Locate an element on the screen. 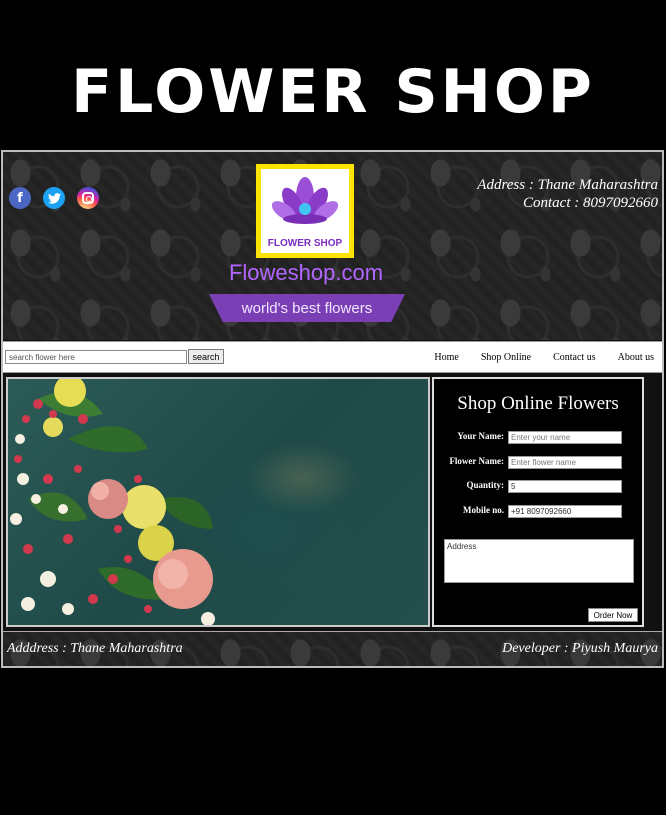 Image resolution: width=666 pixels, height=815 pixels. social-links: f is located at coordinates (54, 198).